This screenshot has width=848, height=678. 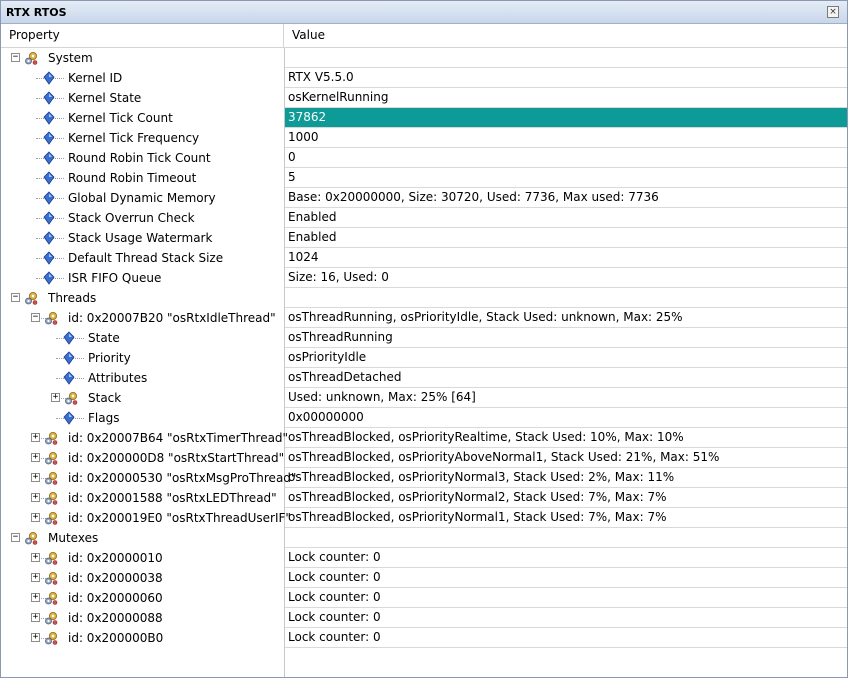 I want to click on tree-property-row: Round Robin Tick Count 0, so click(x=424, y=158).